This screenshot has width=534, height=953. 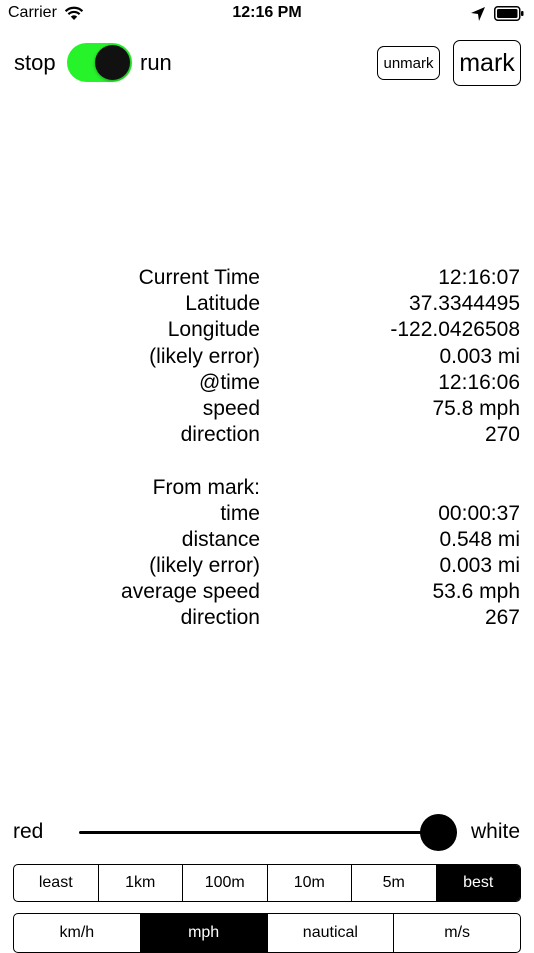 I want to click on units-segment-nautical: nautical, so click(x=330, y=933).